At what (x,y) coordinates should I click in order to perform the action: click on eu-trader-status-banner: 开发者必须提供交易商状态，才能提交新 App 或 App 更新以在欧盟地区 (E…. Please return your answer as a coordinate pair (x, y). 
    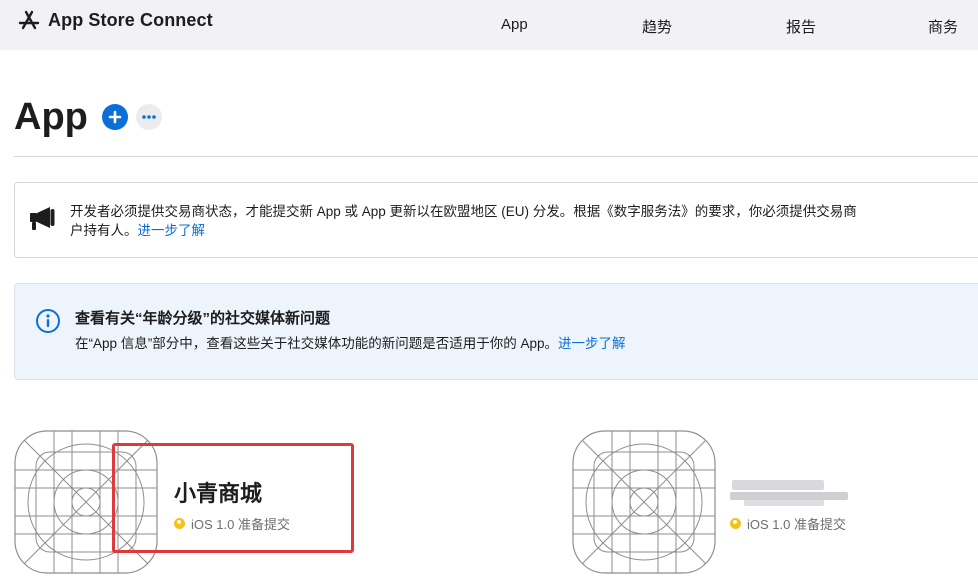
    Looking at the image, I should click on (496, 220).